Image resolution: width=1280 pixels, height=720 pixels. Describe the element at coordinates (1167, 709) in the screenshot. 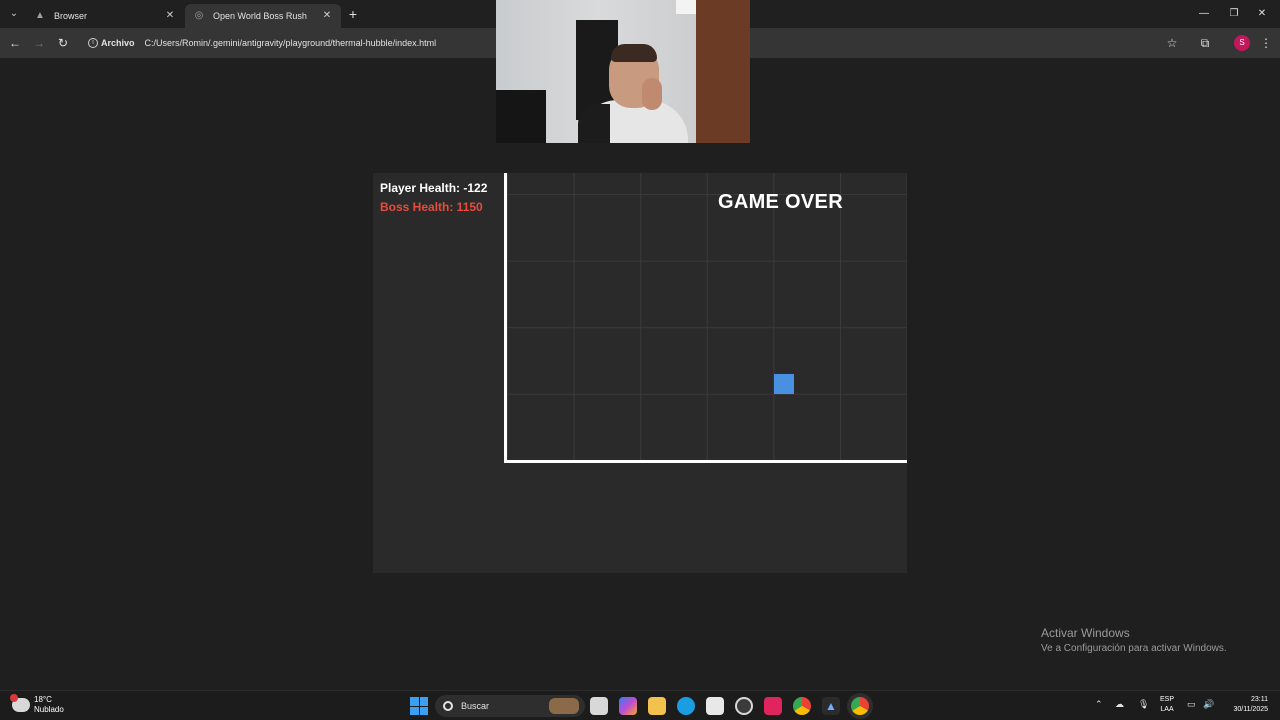

I see `lang-layout: LAA` at that location.